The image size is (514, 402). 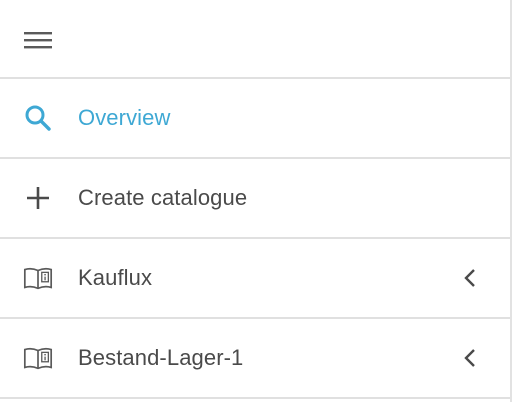 What do you see at coordinates (163, 197) in the screenshot?
I see `sidebar-item-label: Create catalogue` at bounding box center [163, 197].